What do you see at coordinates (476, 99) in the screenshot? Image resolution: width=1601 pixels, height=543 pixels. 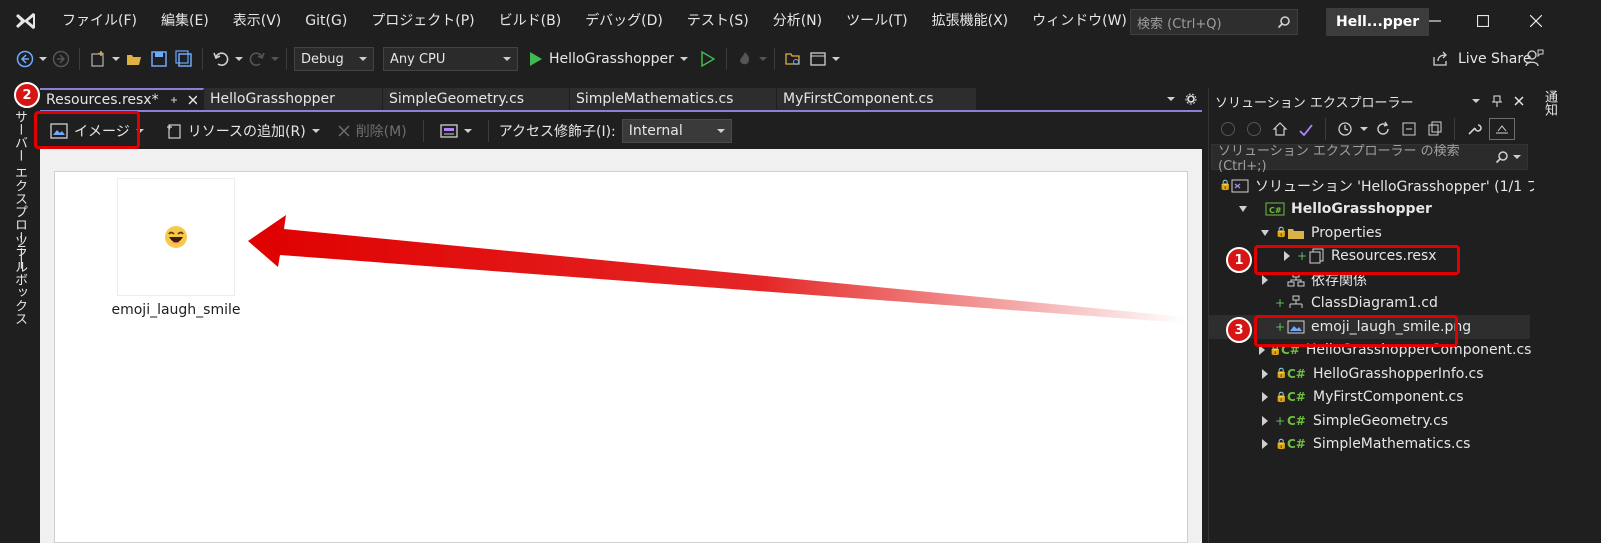 I see `tab-simplegeometry: SimpleGeometry.cs` at bounding box center [476, 99].